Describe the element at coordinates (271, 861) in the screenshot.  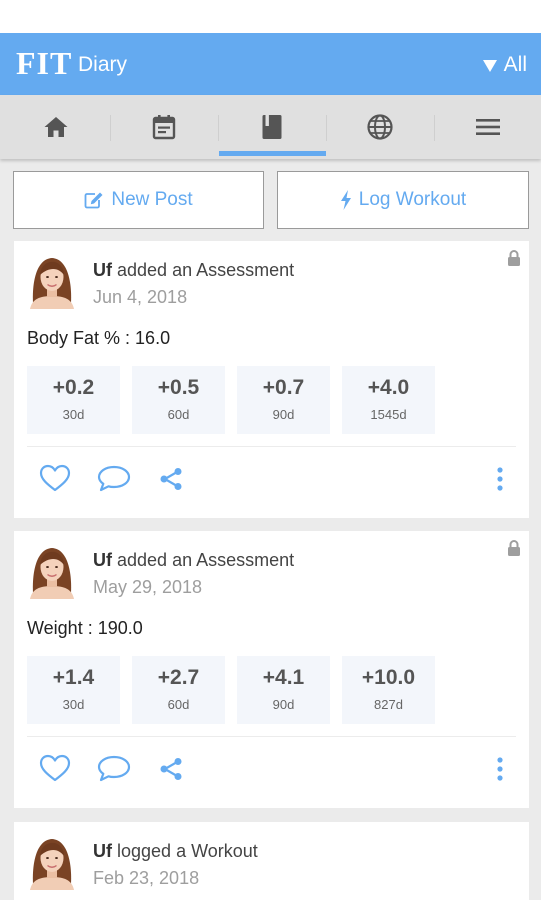
I see `feed-card: Uf logged a Workout Feb 23, 2018` at that location.